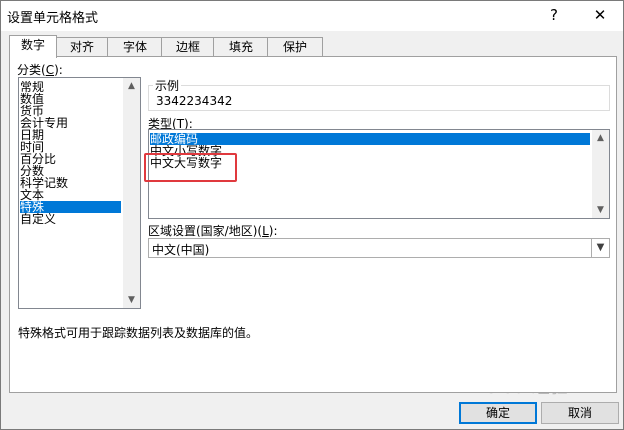 This screenshot has height=430, width=624. What do you see at coordinates (138, 333) in the screenshot?
I see `description-text: 特殊格式可用于跟踪数据列表及数据库的值。` at bounding box center [138, 333].